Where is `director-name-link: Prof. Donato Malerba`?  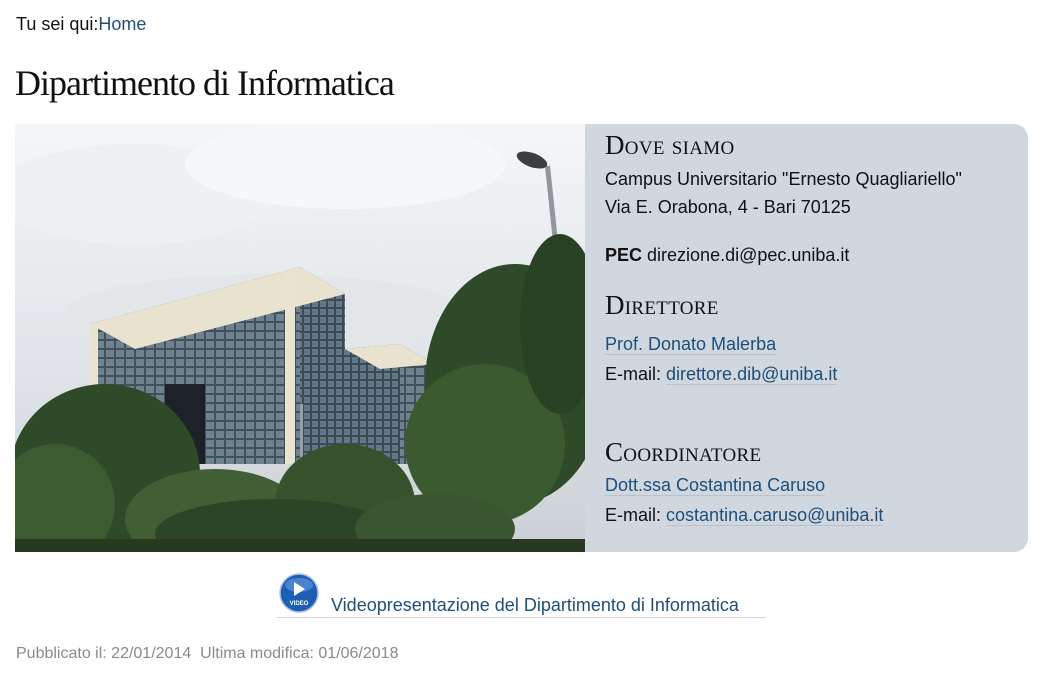 director-name-link: Prof. Donato Malerba is located at coordinates (691, 344).